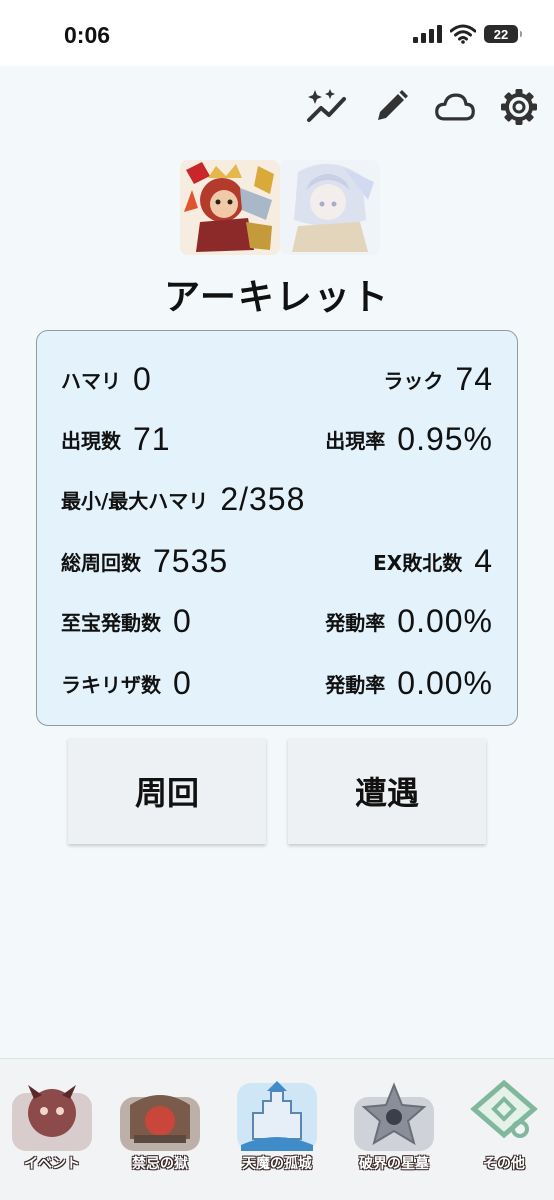 Image resolution: width=554 pixels, height=1200 pixels. I want to click on stats-row: ラキリザ数 0 発動率 0.00%, so click(277, 683).